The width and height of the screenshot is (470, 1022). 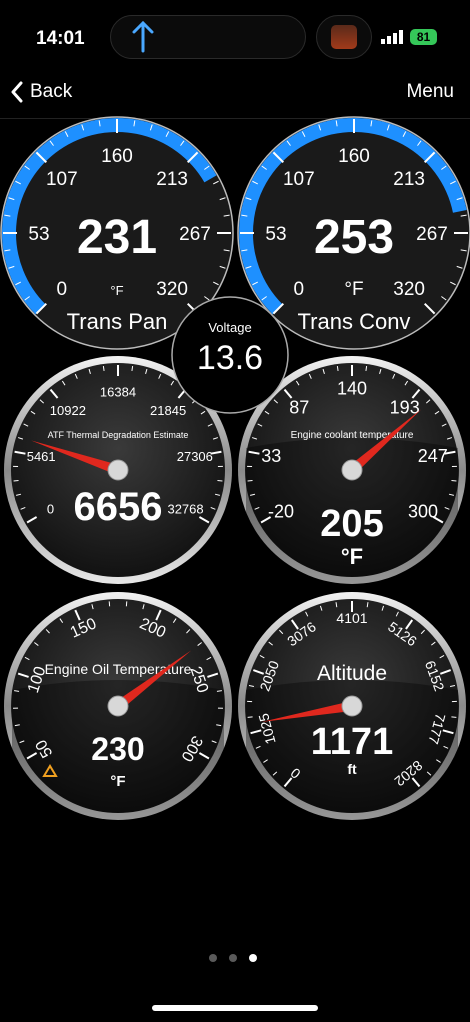 I want to click on voltage-title: Voltage, so click(x=229, y=327).